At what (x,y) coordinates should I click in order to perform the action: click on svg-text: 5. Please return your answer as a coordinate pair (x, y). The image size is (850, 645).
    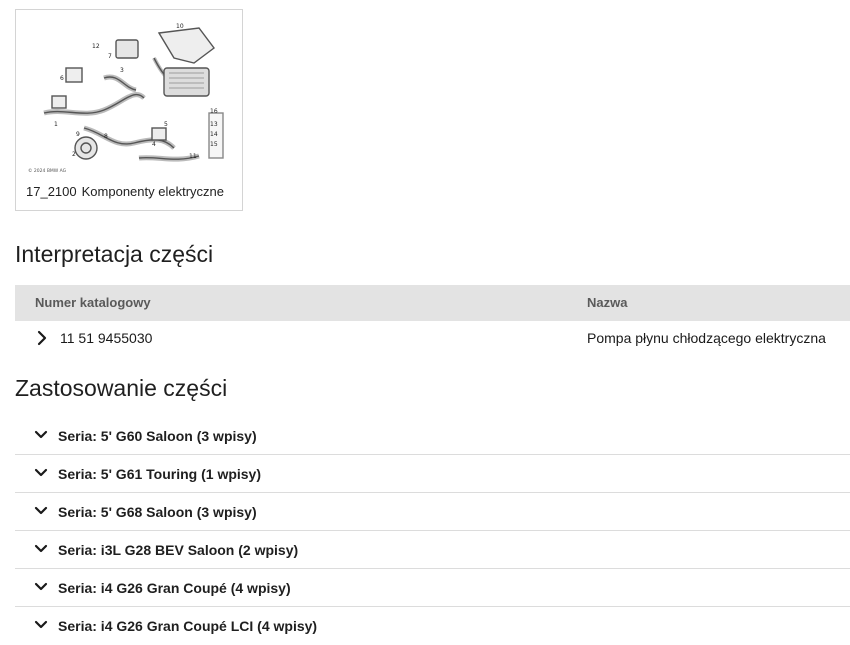
    Looking at the image, I should click on (166, 124).